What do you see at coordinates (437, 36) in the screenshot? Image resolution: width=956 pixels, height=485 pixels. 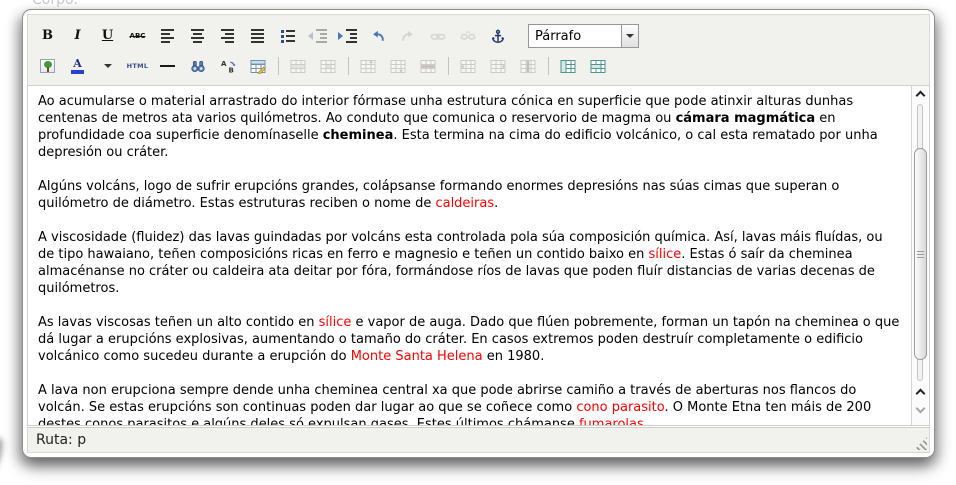 I see `link-button` at bounding box center [437, 36].